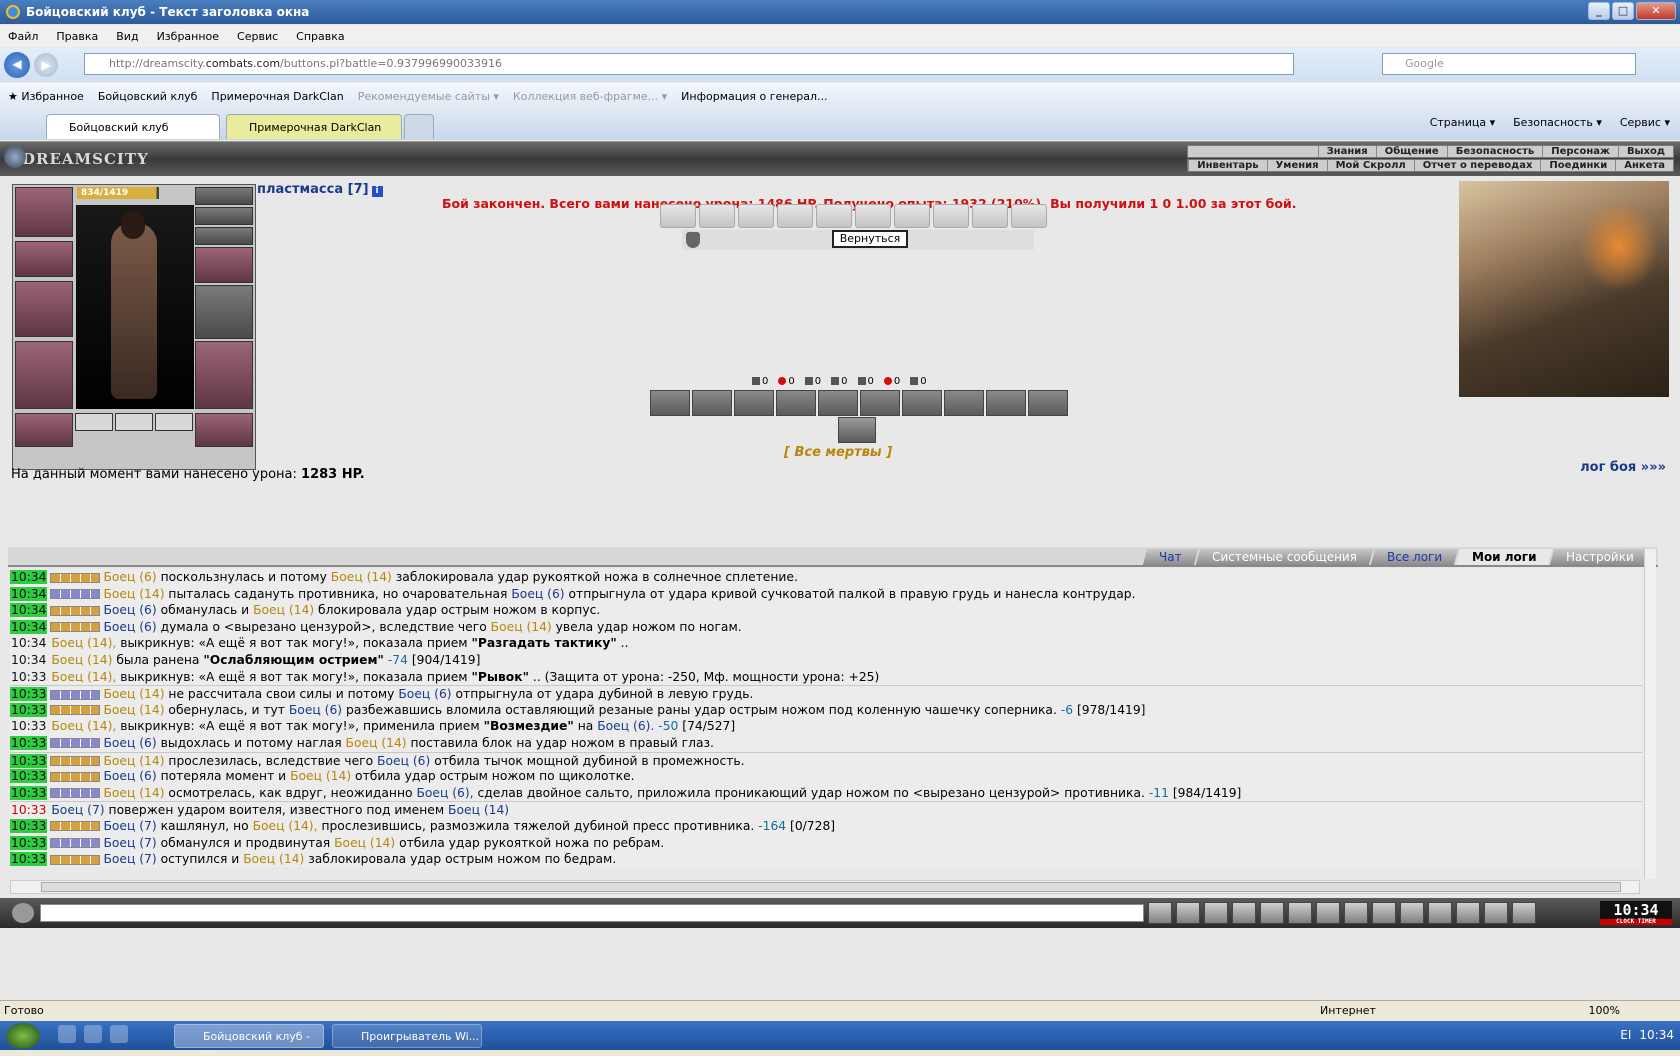 Image resolution: width=1680 pixels, height=1056 pixels. I want to click on save-icon, so click(1244, 913).